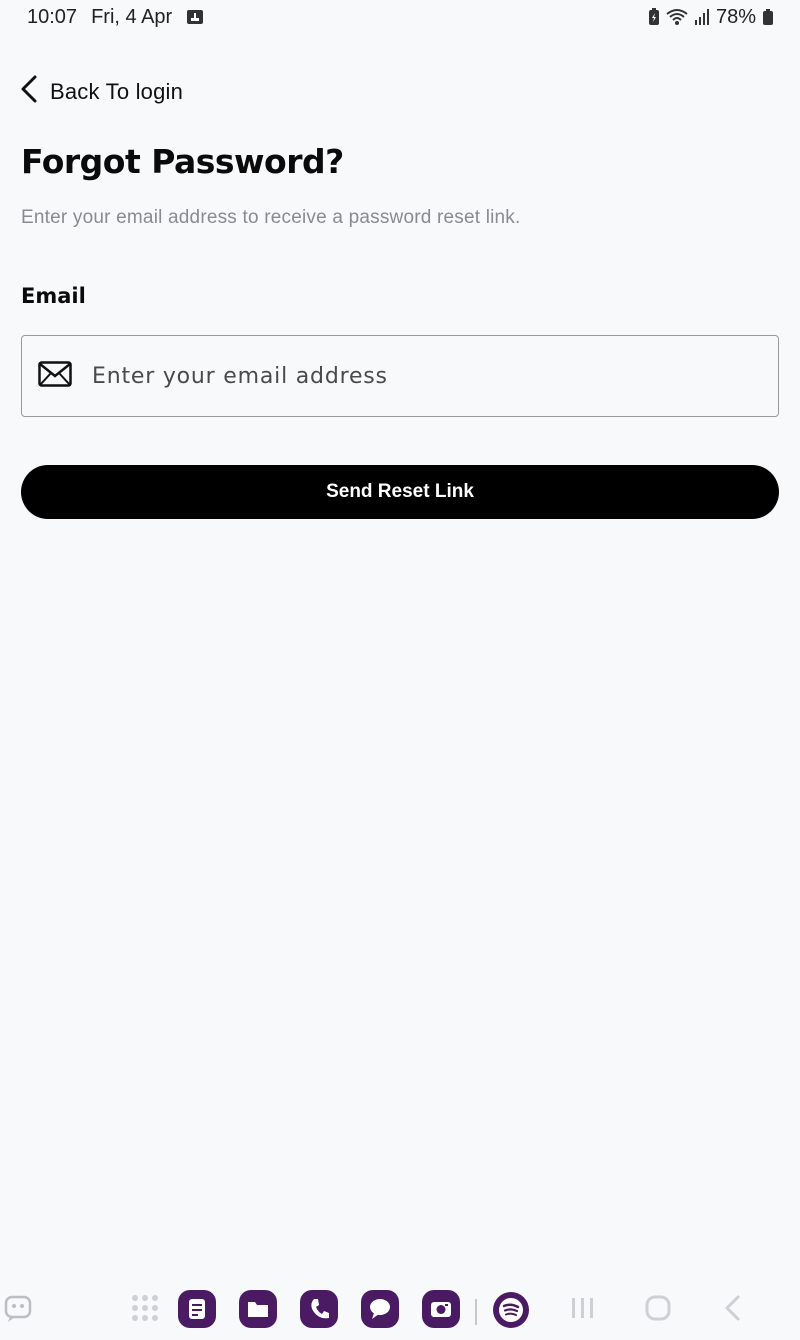 Image resolution: width=800 pixels, height=1340 pixels. What do you see at coordinates (29, 91) in the screenshot?
I see `chevron-left-icon` at bounding box center [29, 91].